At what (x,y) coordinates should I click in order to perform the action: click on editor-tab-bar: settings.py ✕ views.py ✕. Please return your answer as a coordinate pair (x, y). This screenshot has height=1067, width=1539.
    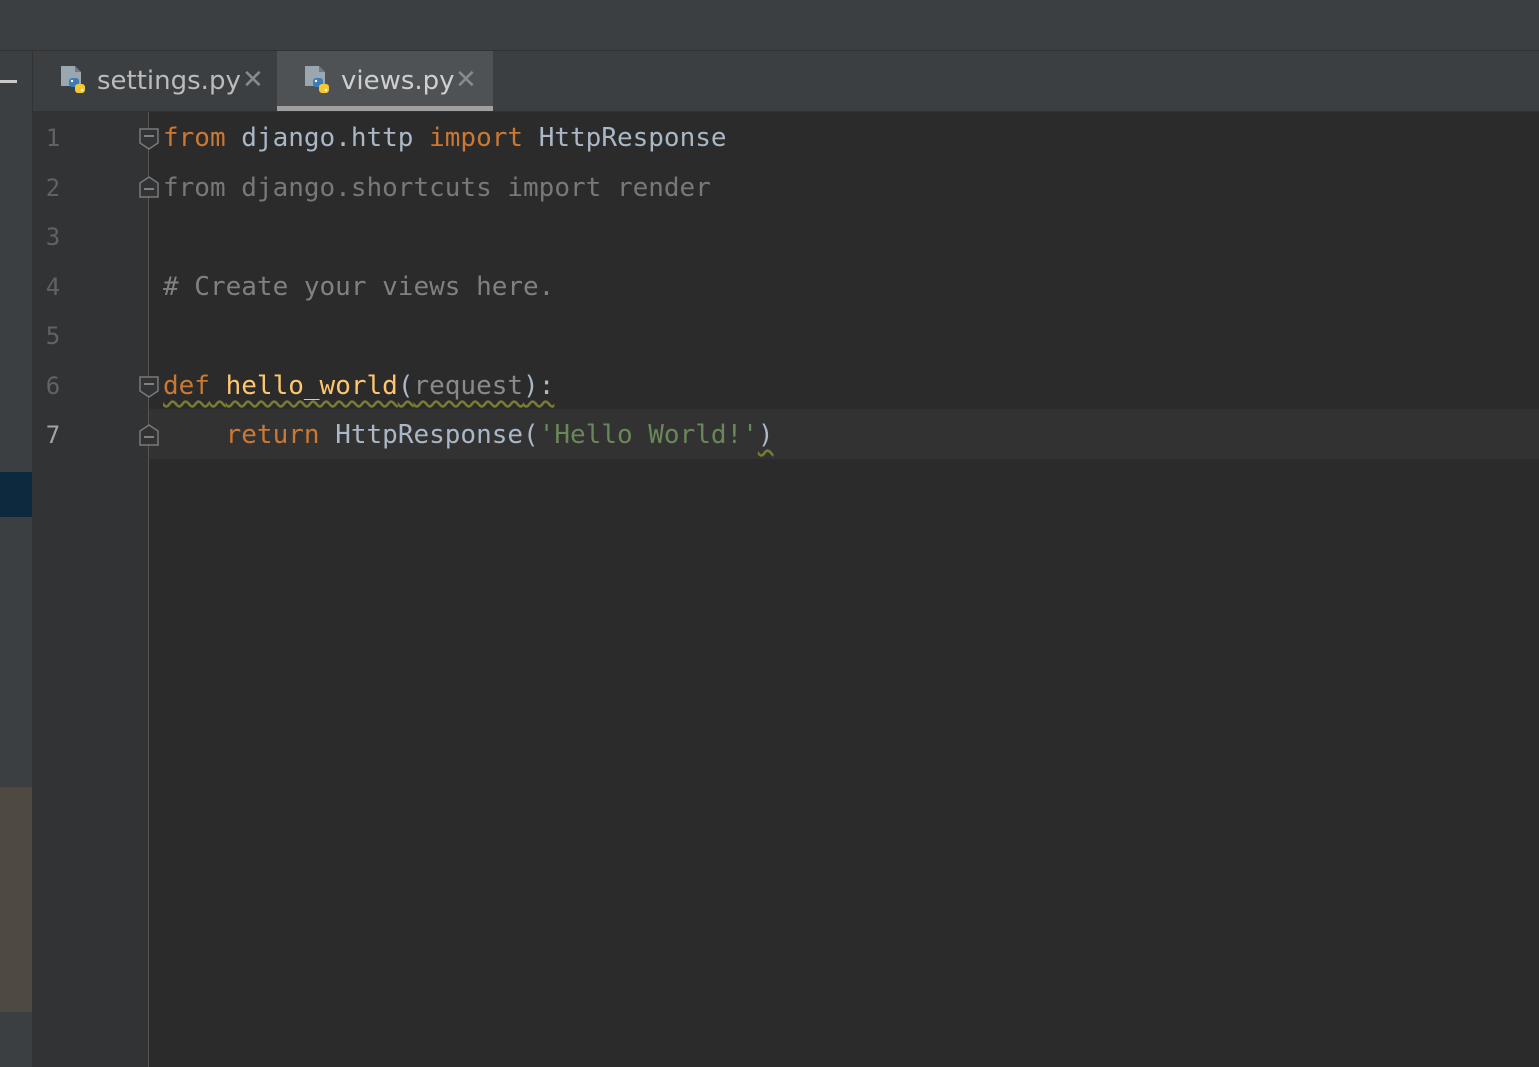
    Looking at the image, I should click on (786, 81).